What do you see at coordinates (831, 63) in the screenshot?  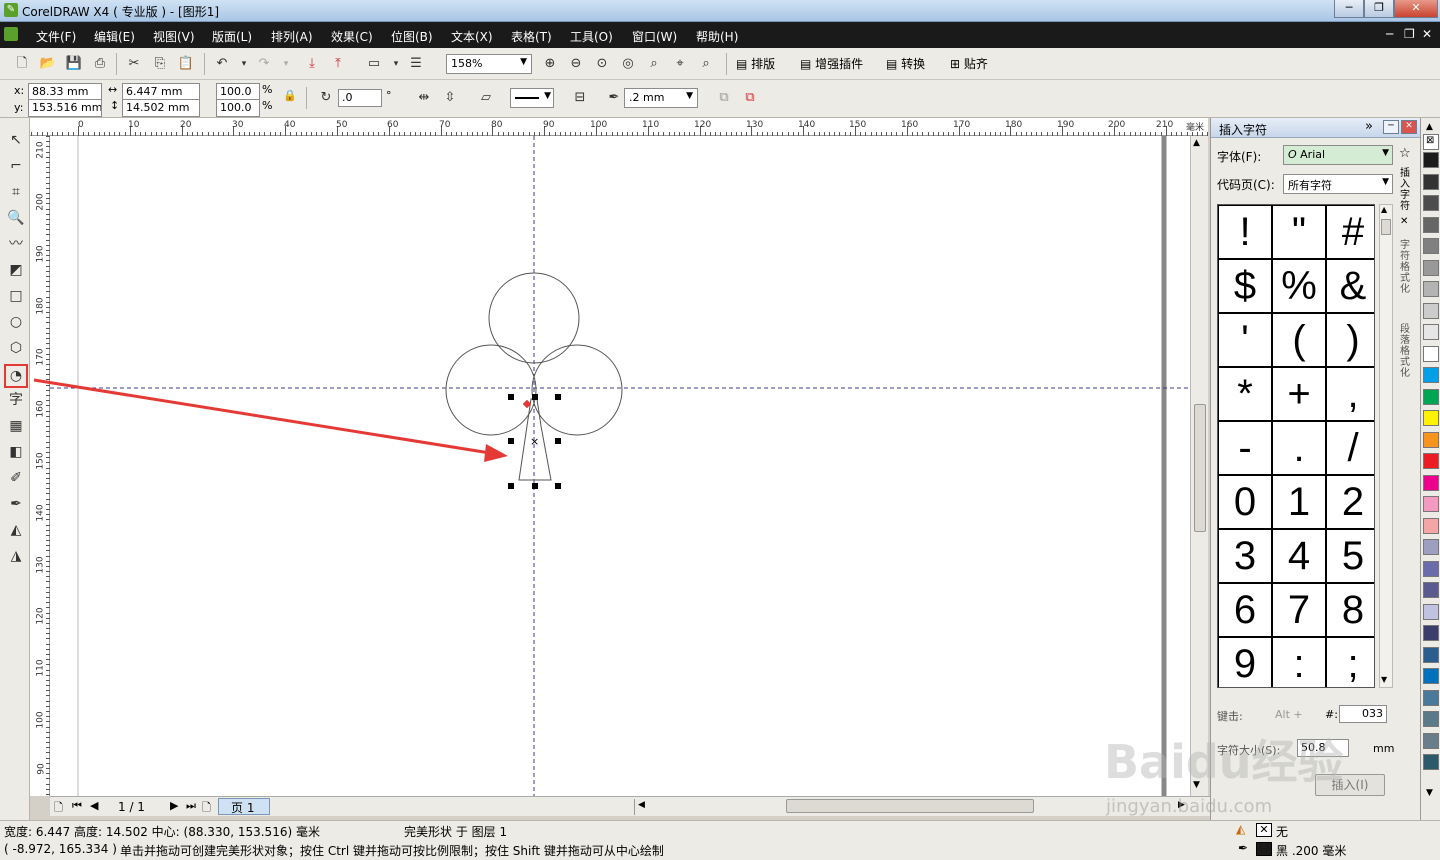 I see `plugin-button: ▤ 增强插件` at bounding box center [831, 63].